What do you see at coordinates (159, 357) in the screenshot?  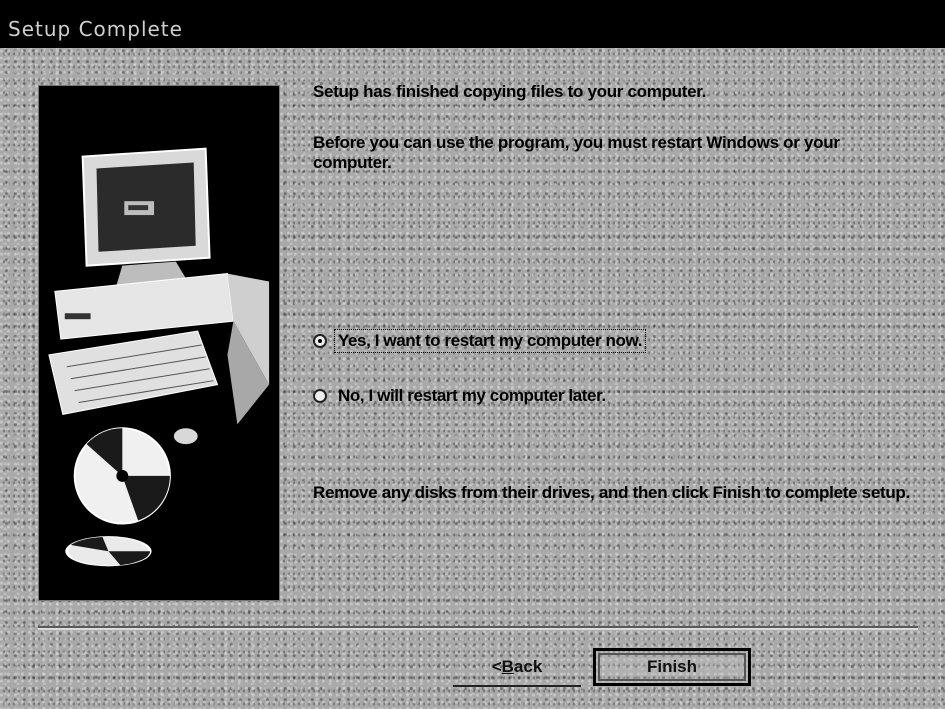 I see `computer-with-discs-icon` at bounding box center [159, 357].